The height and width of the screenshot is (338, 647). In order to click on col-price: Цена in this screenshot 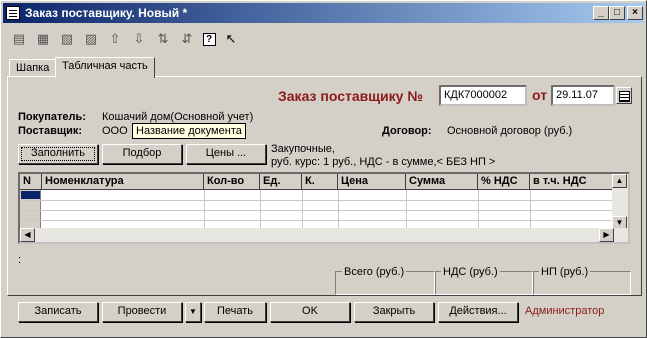, I will do `click(372, 182)`.